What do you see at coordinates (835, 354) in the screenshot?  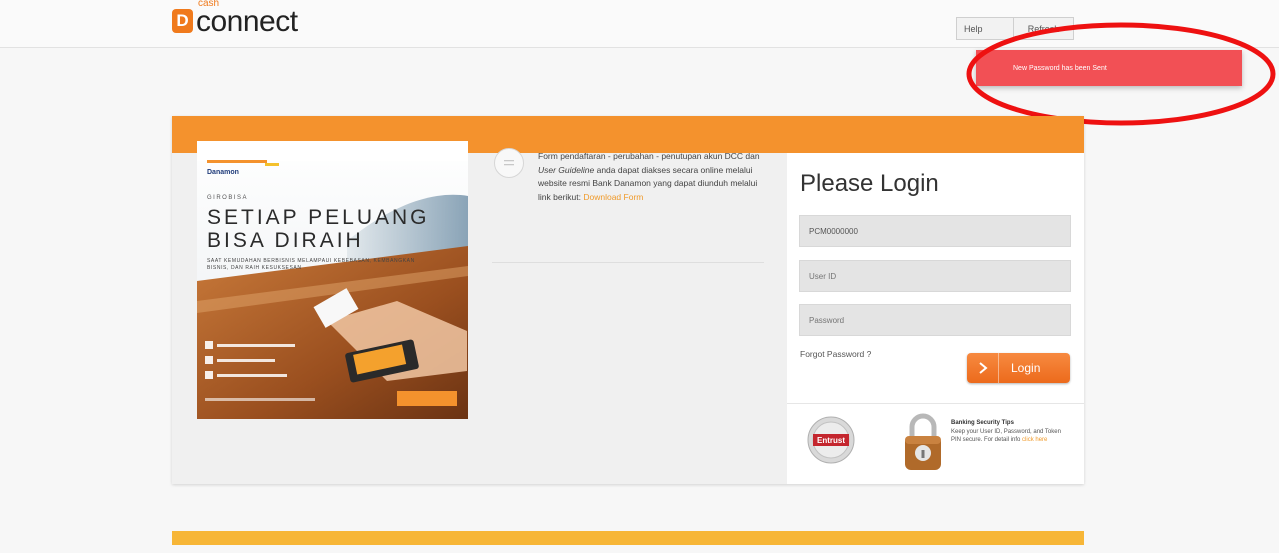 I see `forgot-password-link: Forgot Password ?` at bounding box center [835, 354].